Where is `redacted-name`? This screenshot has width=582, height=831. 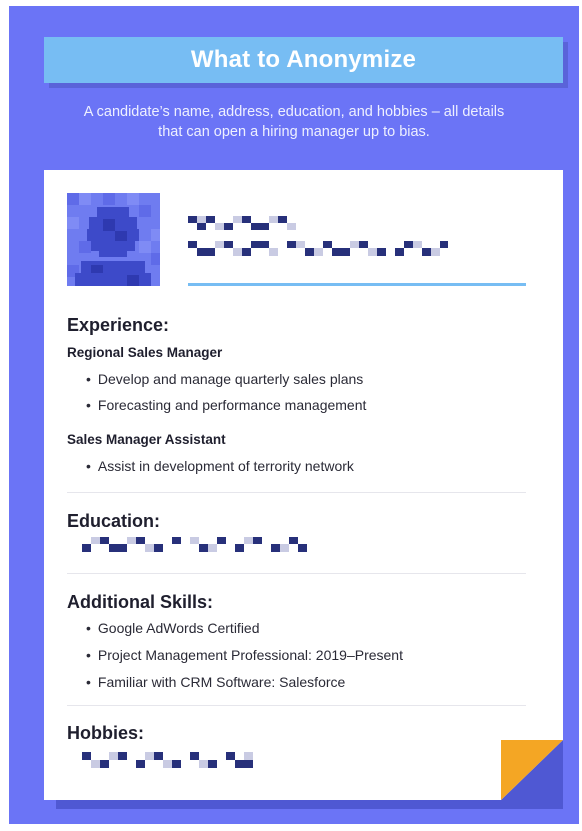
redacted-name is located at coordinates (243, 223).